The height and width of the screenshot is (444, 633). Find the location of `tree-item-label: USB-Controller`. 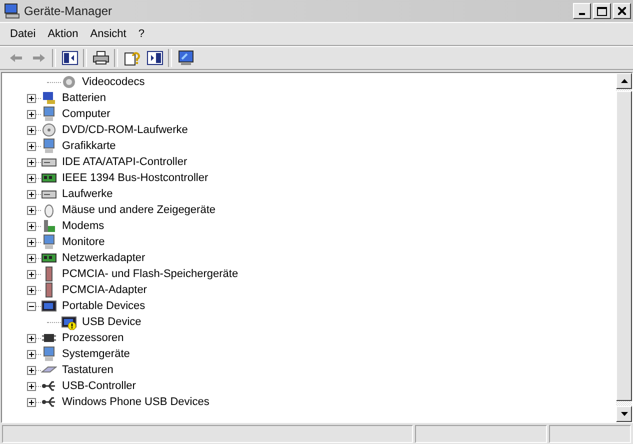

tree-item-label: USB-Controller is located at coordinates (99, 386).